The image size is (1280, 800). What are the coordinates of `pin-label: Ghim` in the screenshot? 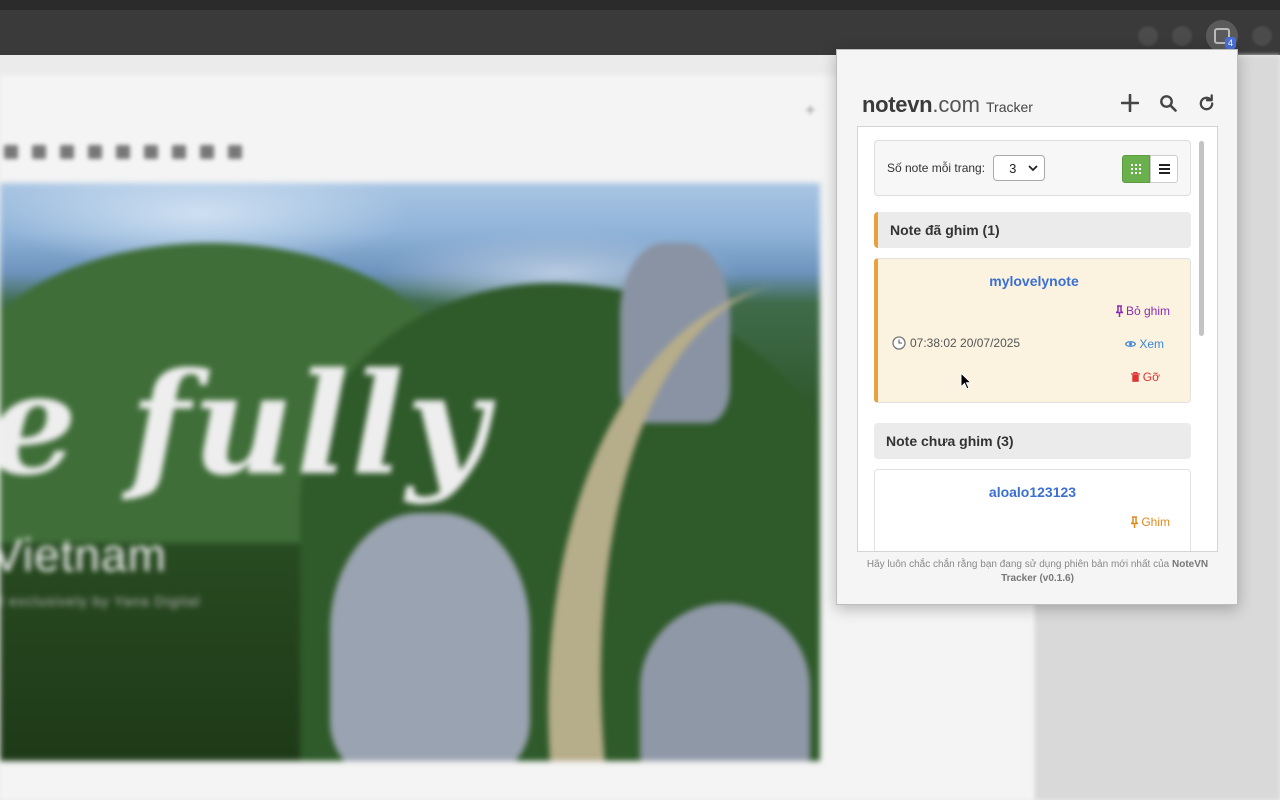 It's located at (1155, 522).